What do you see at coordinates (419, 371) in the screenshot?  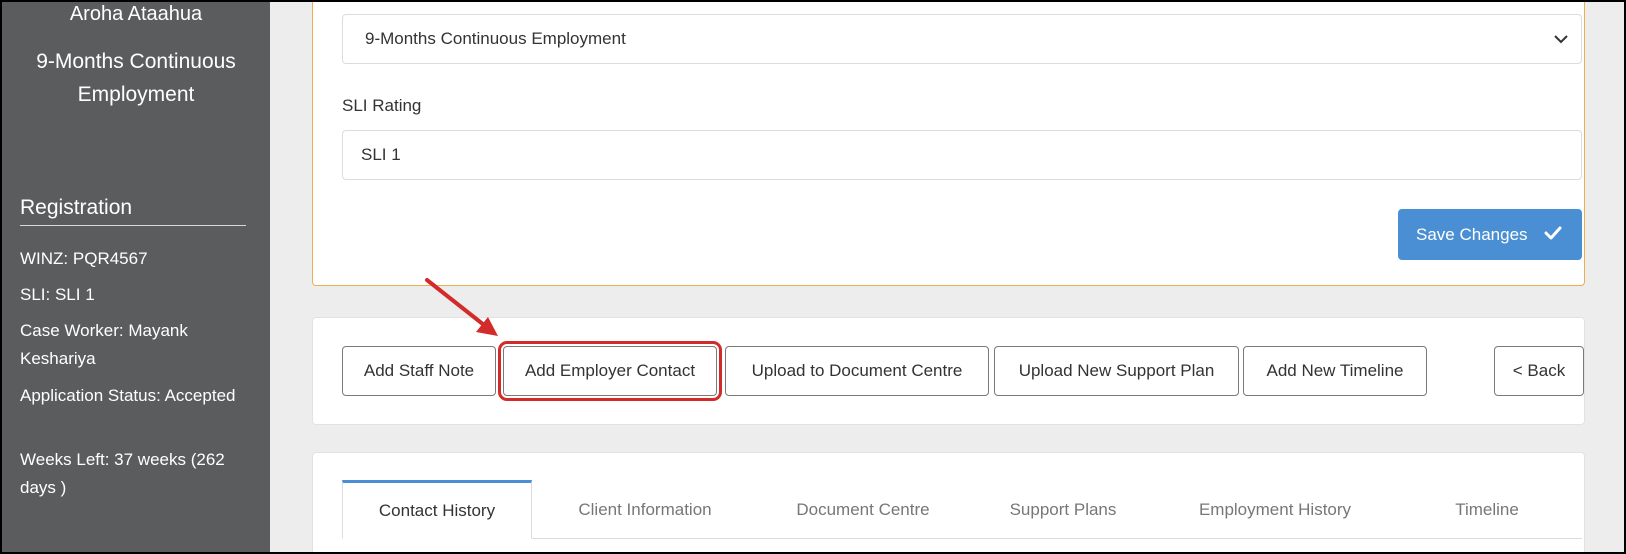 I see `add-staff-note-button: Add Staff Note` at bounding box center [419, 371].